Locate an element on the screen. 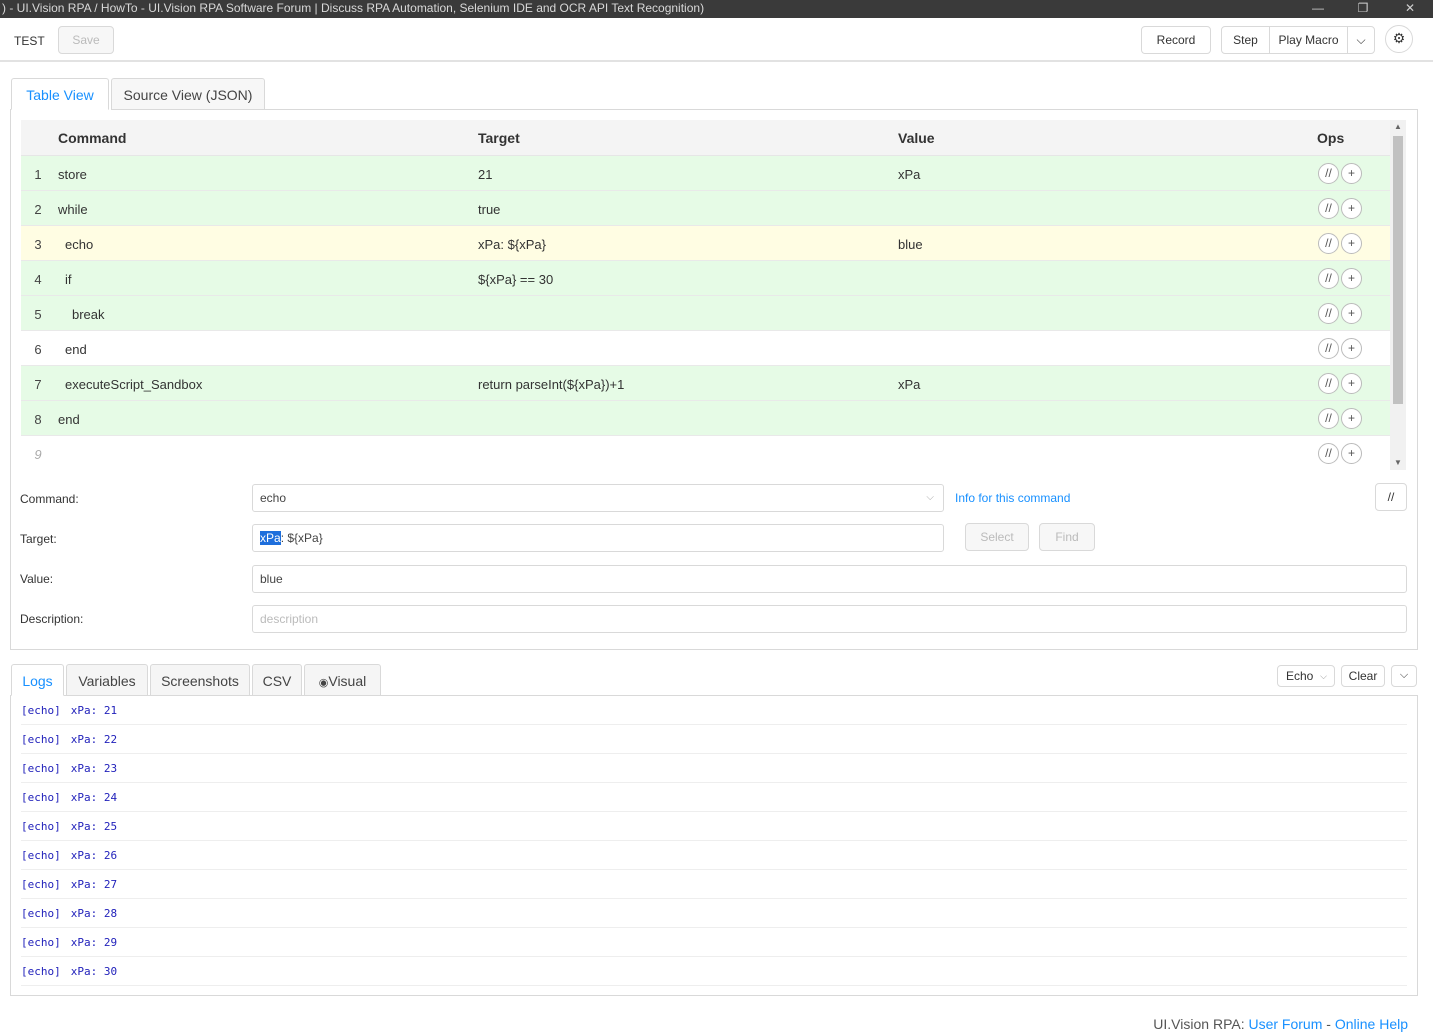 The width and height of the screenshot is (1433, 1033). row-number: 9 is located at coordinates (38, 454).